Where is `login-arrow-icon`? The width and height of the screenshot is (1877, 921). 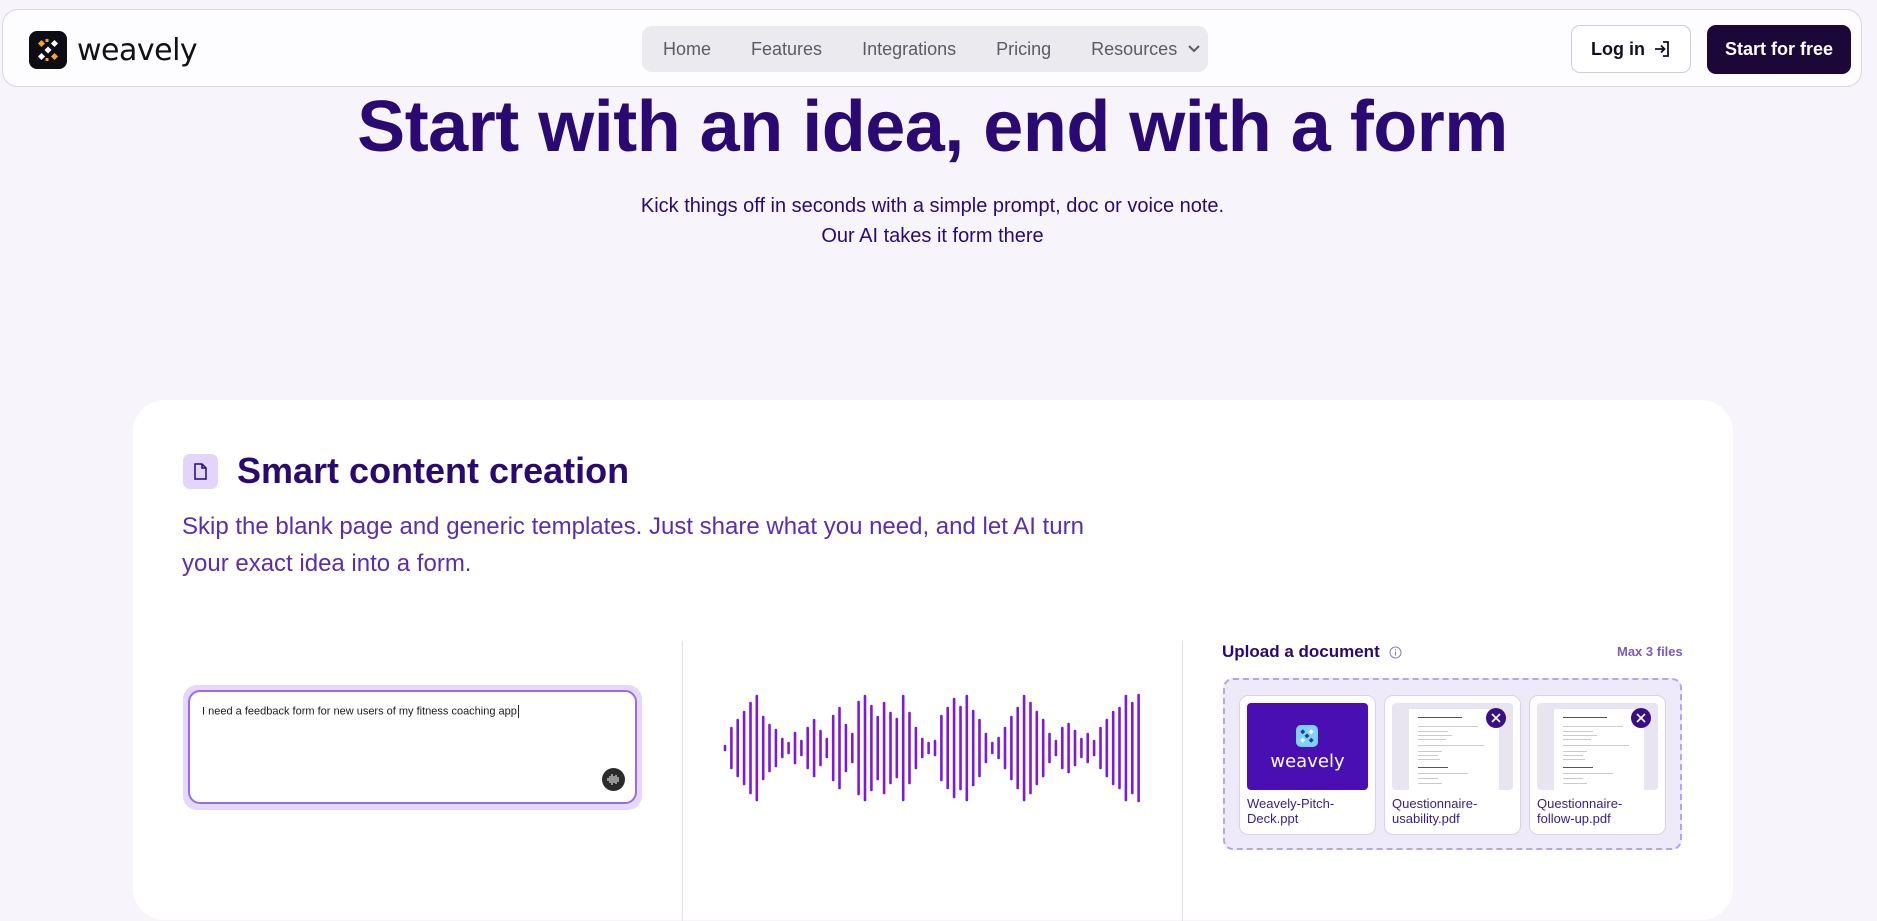 login-arrow-icon is located at coordinates (1661, 49).